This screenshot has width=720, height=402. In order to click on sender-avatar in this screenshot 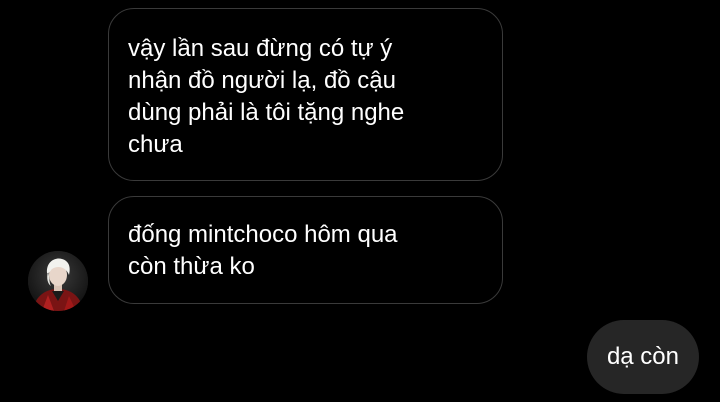, I will do `click(58, 281)`.